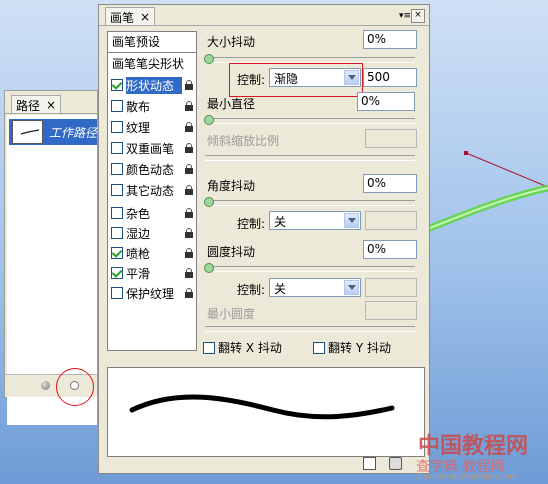 The width and height of the screenshot is (548, 484). What do you see at coordinates (359, 348) in the screenshot?
I see `flip-y-label: 翻转 Y 抖动` at bounding box center [359, 348].